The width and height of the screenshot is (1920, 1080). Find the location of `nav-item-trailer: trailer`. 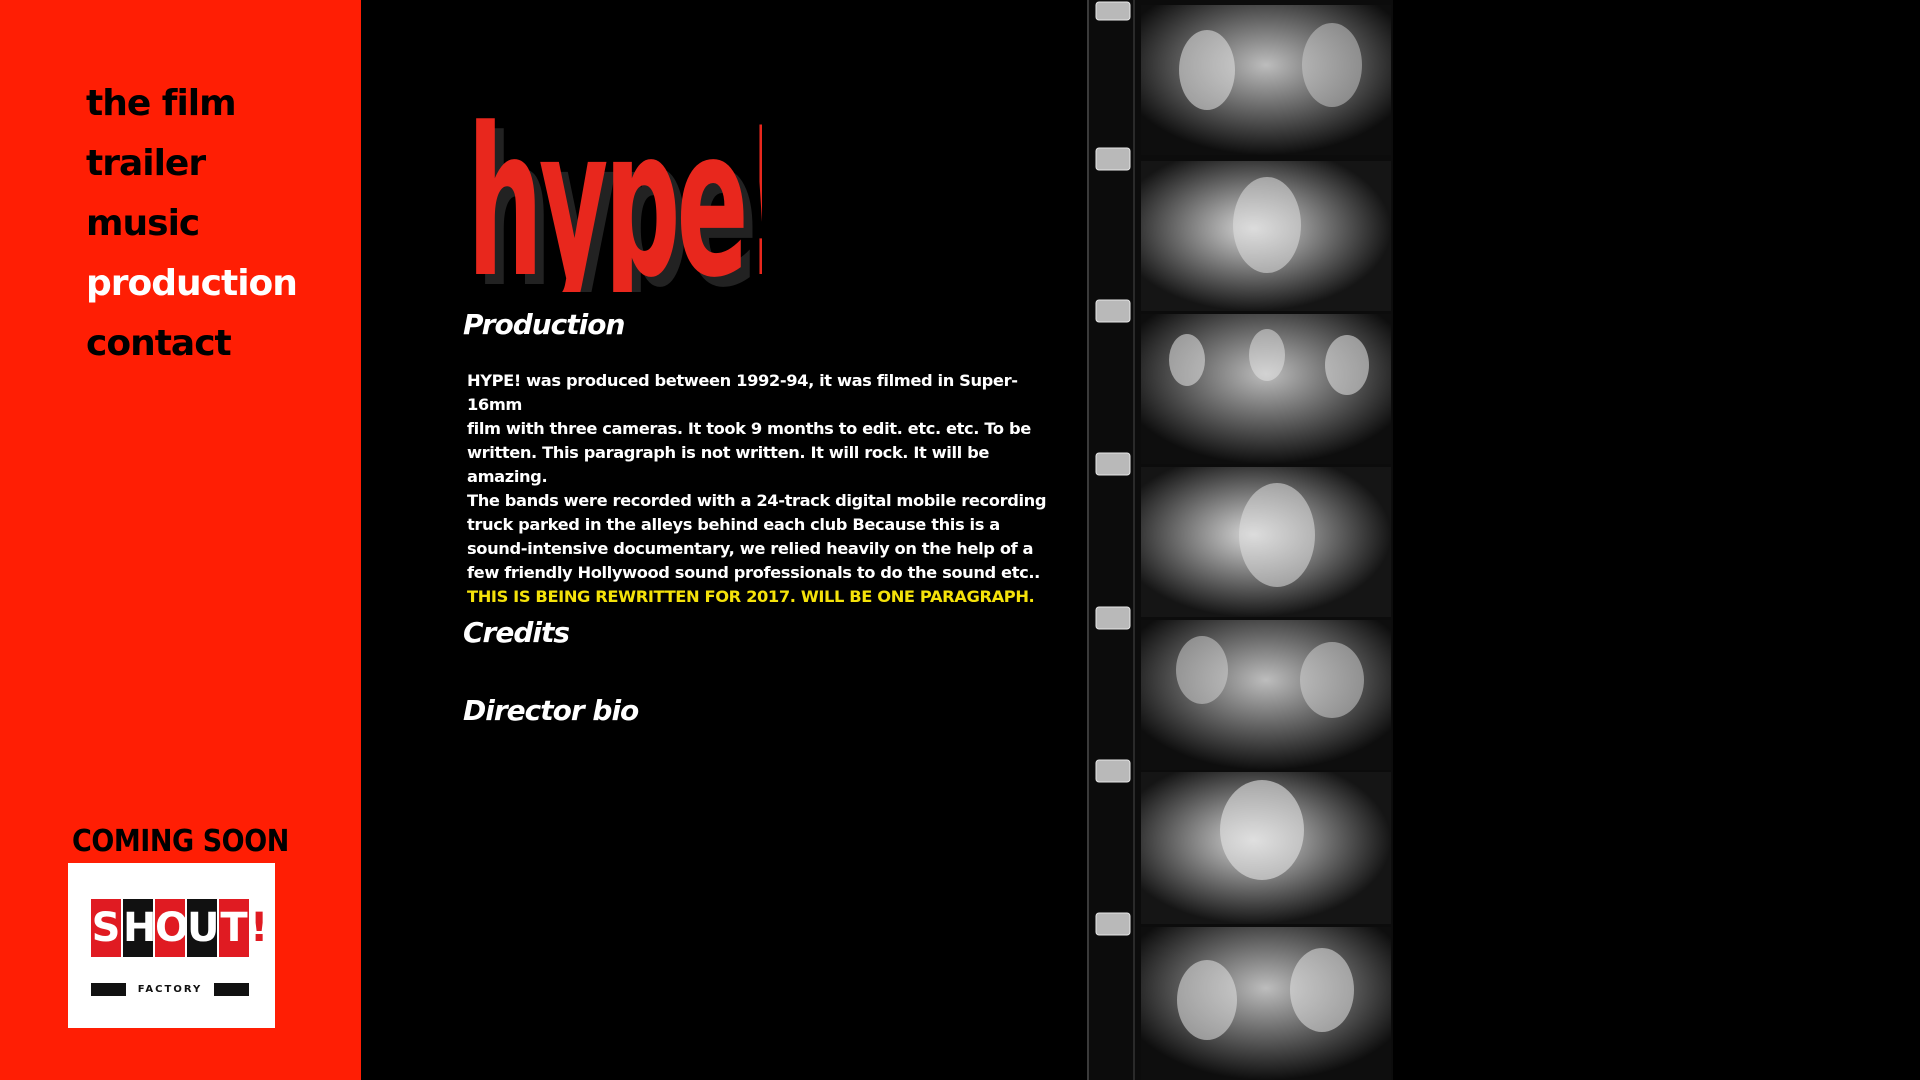

nav-item-trailer: trailer is located at coordinates (146, 164).